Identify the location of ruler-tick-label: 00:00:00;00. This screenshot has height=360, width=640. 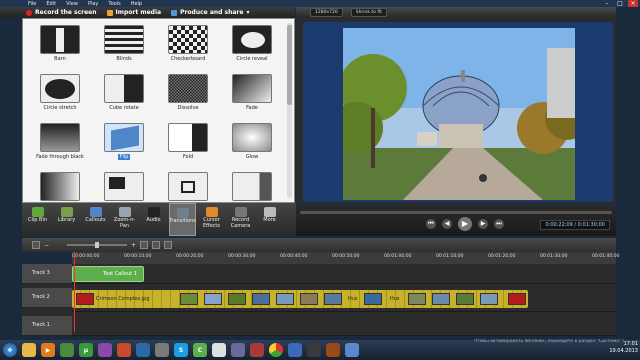
(86, 256).